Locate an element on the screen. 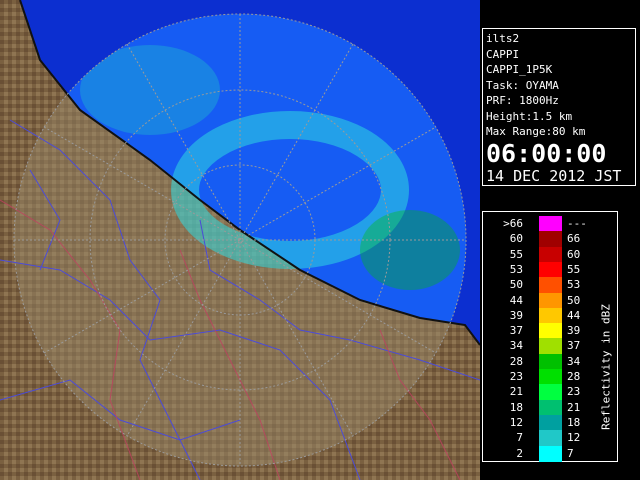 Image resolution: width=640 pixels, height=480 pixels. legend-row: 12 18 is located at coordinates (550, 422).